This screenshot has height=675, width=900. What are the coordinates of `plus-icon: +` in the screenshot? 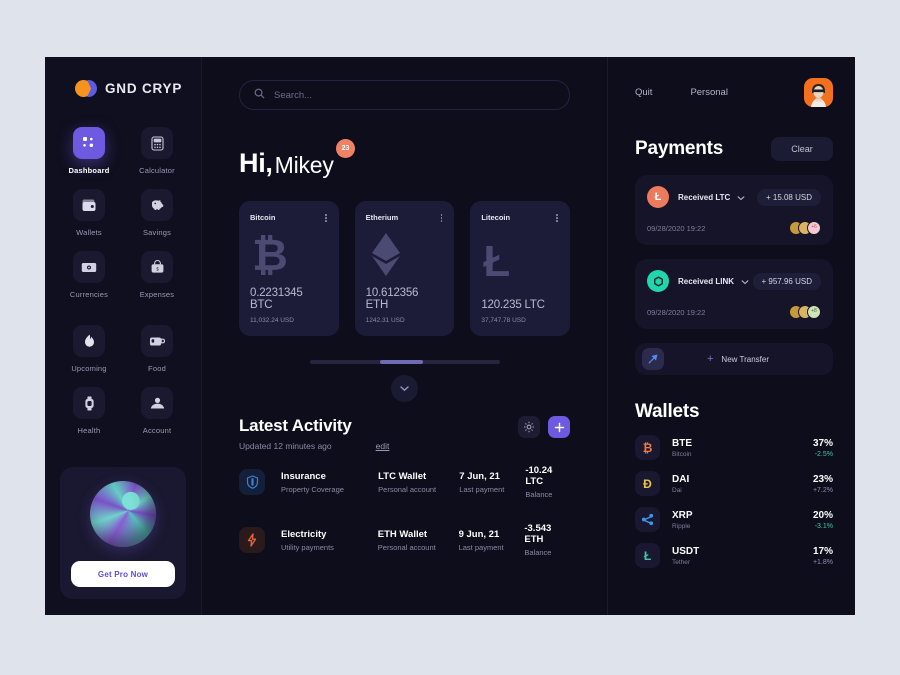 It's located at (710, 359).